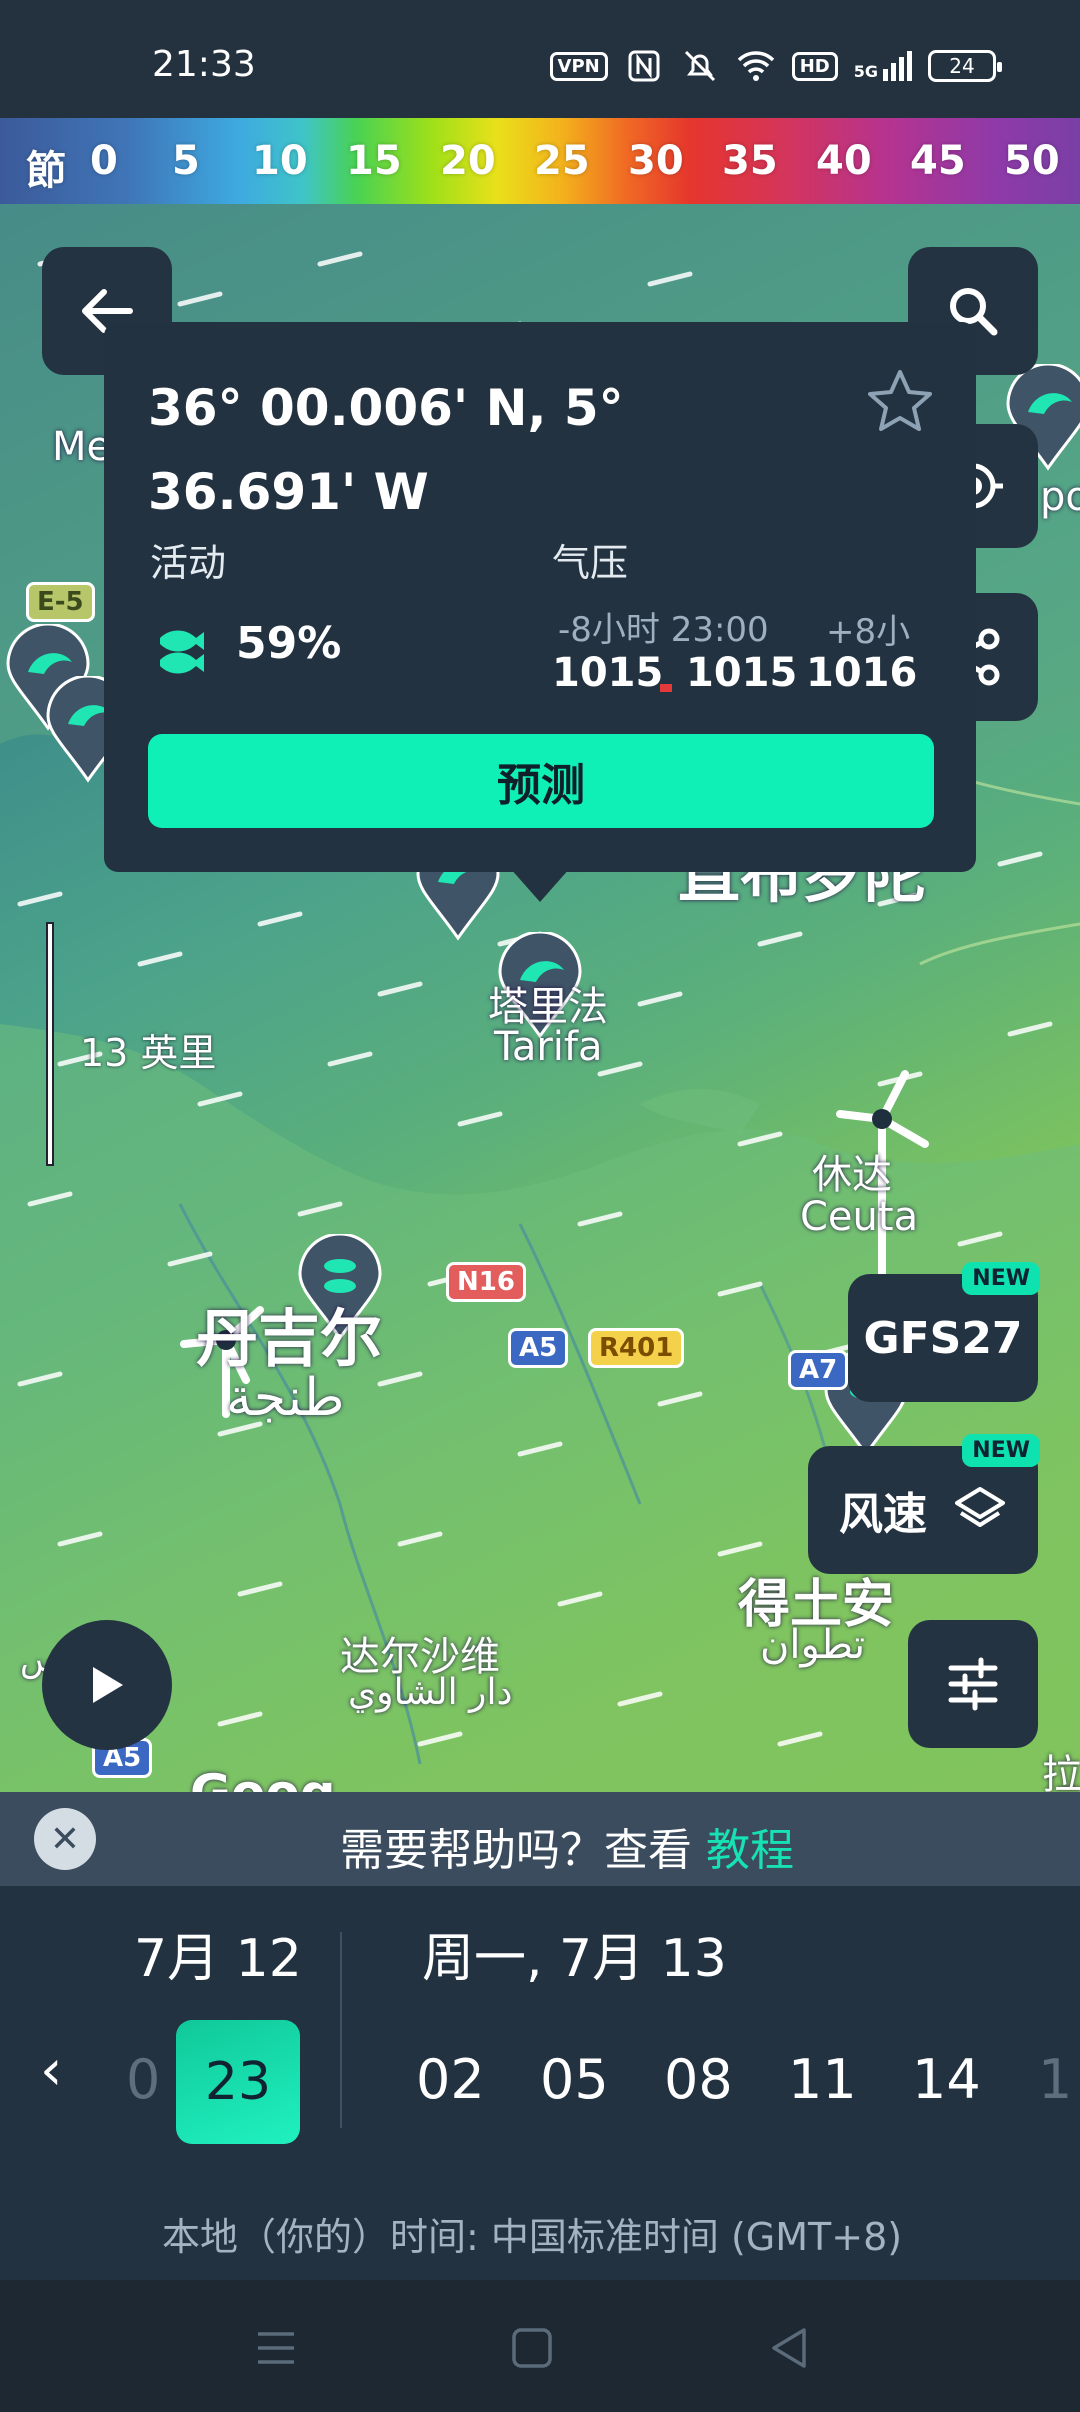 This screenshot has height=2412, width=1080. Describe the element at coordinates (374, 161) in the screenshot. I see `legend-tick: 15` at that location.